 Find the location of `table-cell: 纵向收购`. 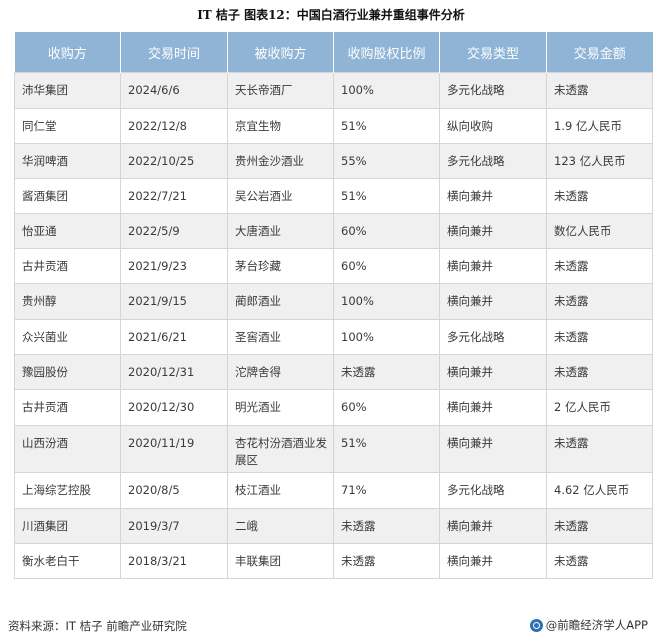

table-cell: 纵向收购 is located at coordinates (493, 126).